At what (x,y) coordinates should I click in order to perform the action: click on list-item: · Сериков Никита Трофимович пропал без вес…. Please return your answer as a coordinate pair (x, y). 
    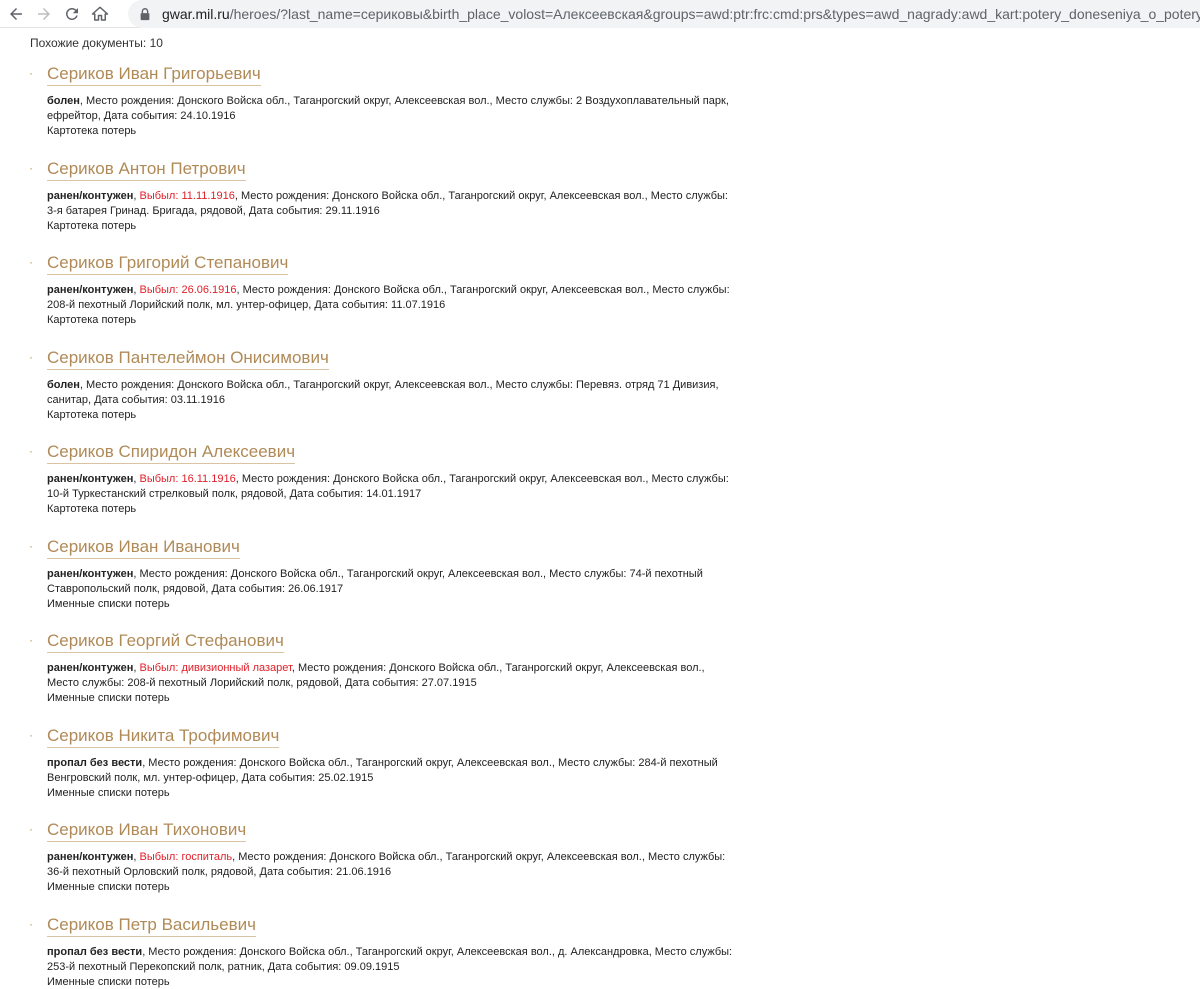
    Looking at the image, I should click on (380, 767).